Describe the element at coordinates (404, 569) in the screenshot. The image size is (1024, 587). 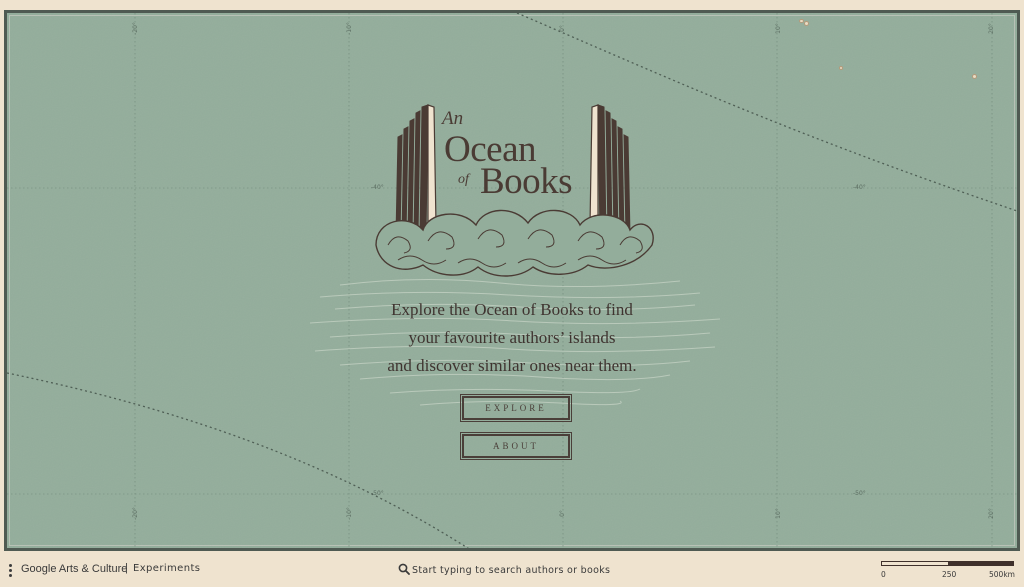
I see `search-icon` at that location.